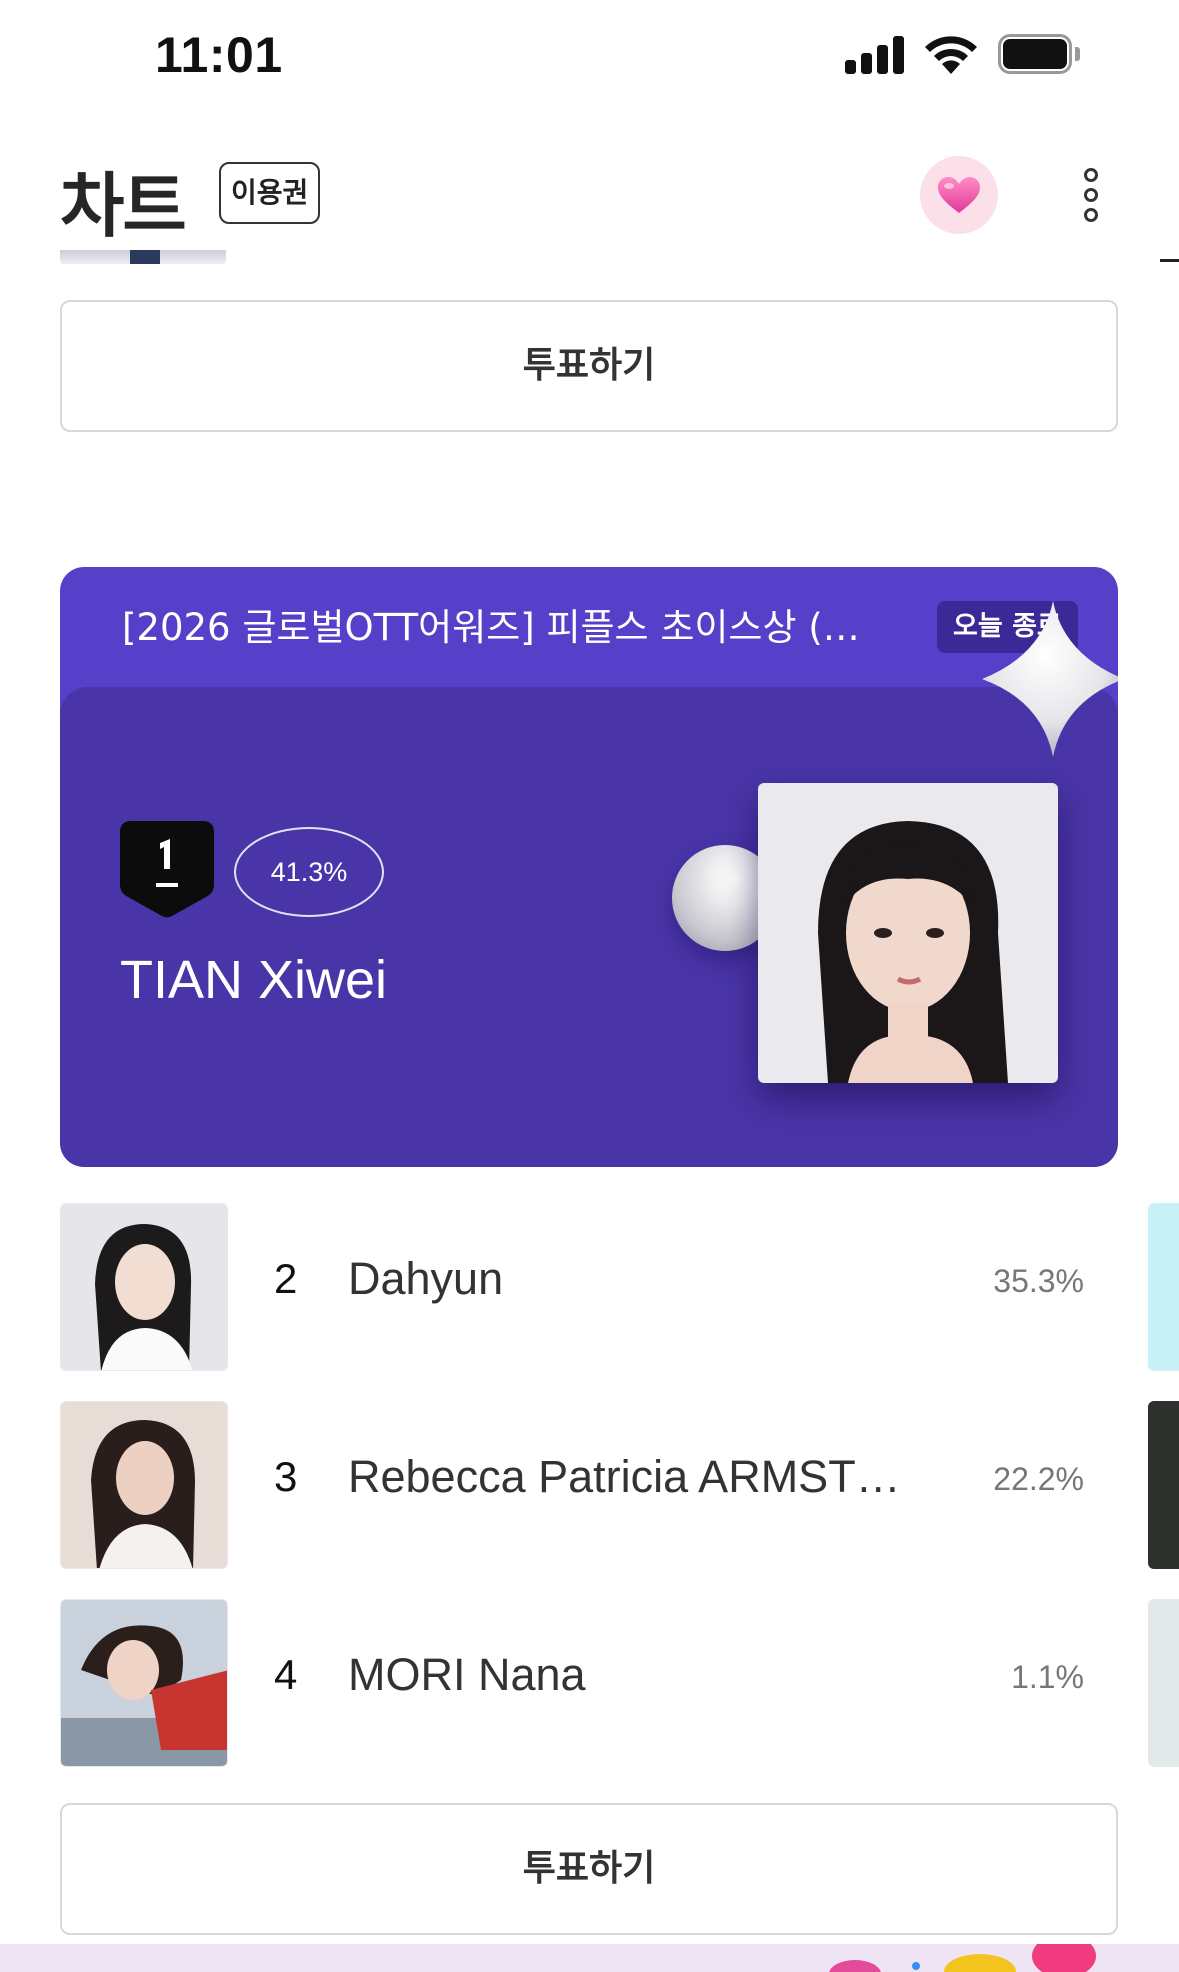 The image size is (1179, 1972). I want to click on row-rank: 4, so click(286, 1674).